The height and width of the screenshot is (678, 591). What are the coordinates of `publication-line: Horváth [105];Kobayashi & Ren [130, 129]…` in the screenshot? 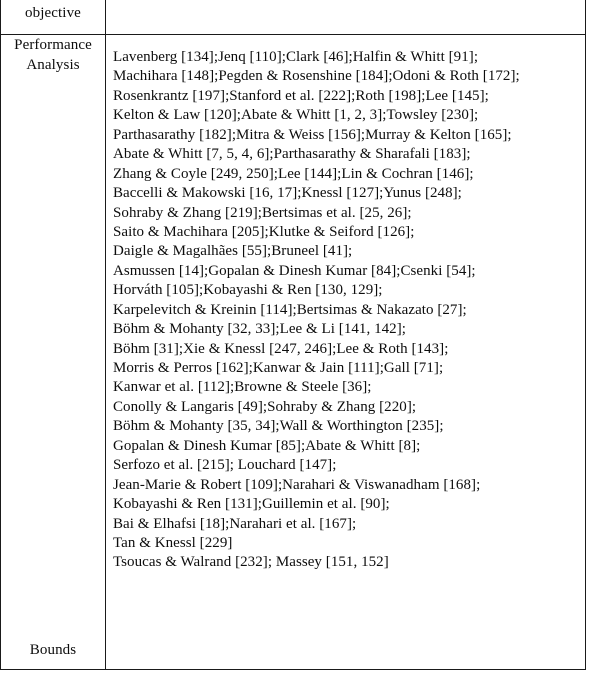 It's located at (248, 290).